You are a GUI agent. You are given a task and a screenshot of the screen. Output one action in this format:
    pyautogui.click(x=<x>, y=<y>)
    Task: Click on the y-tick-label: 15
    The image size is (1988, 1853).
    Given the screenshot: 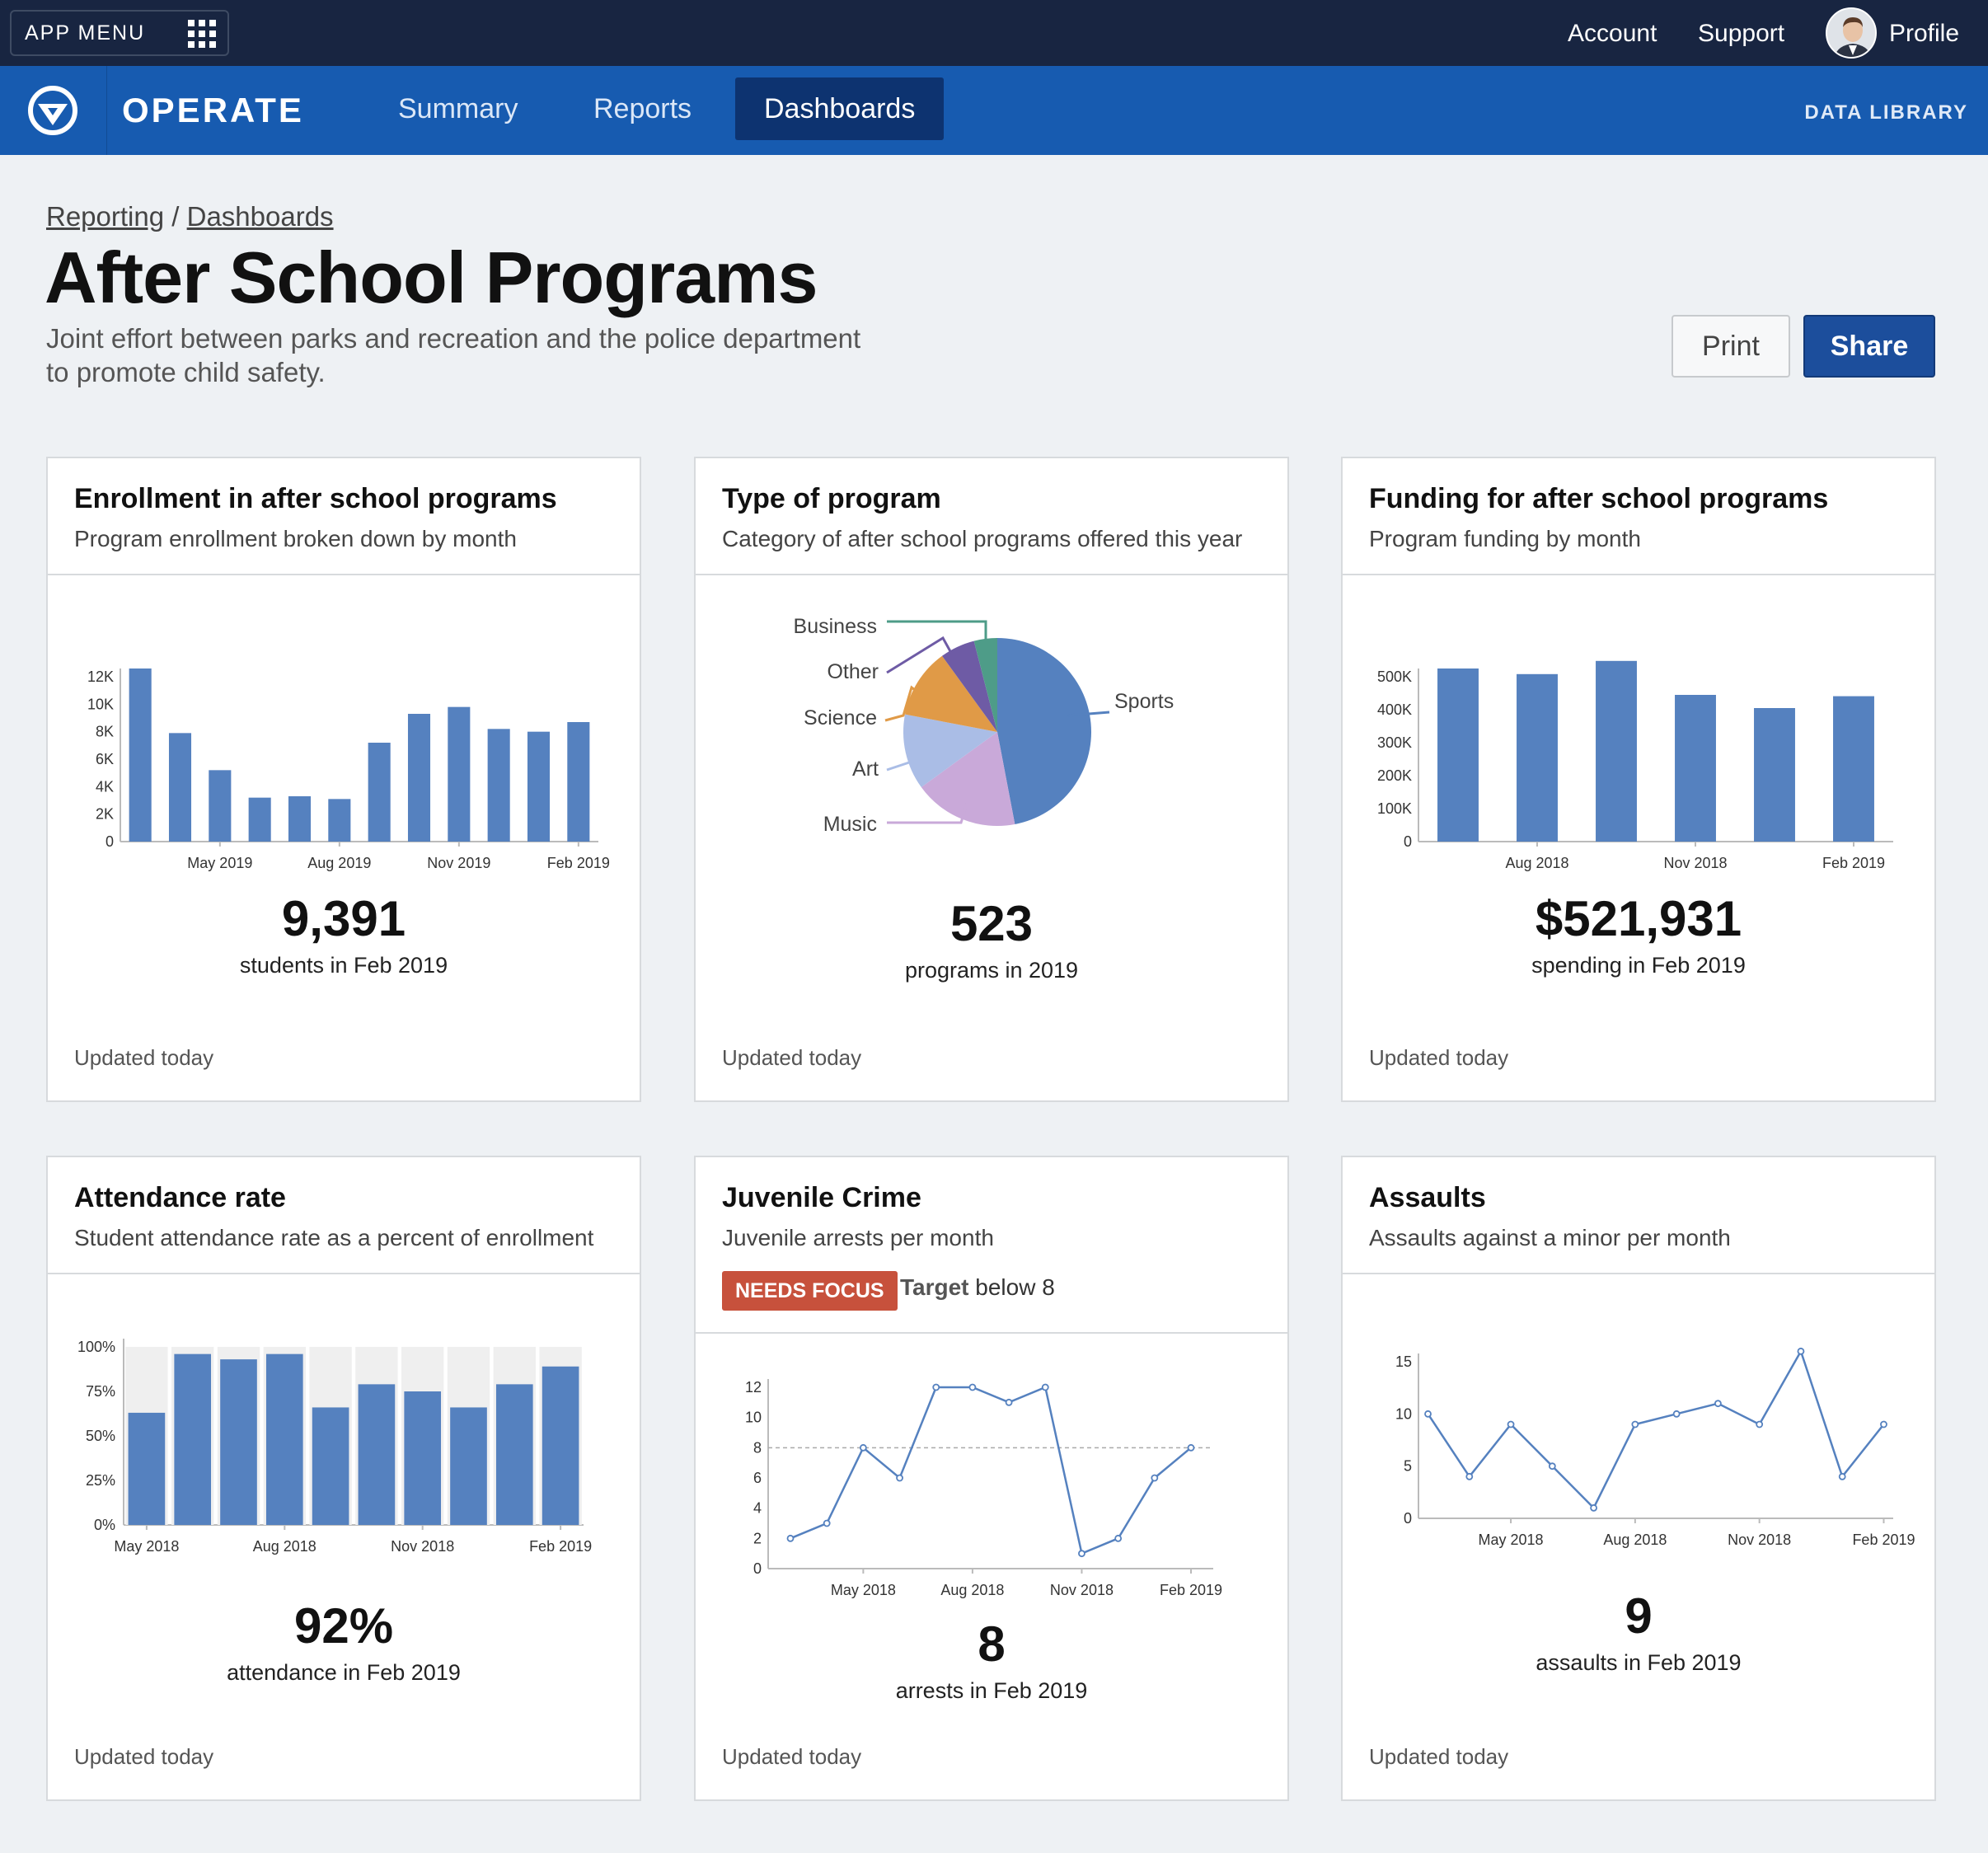 What is the action you would take?
    pyautogui.click(x=1404, y=1361)
    